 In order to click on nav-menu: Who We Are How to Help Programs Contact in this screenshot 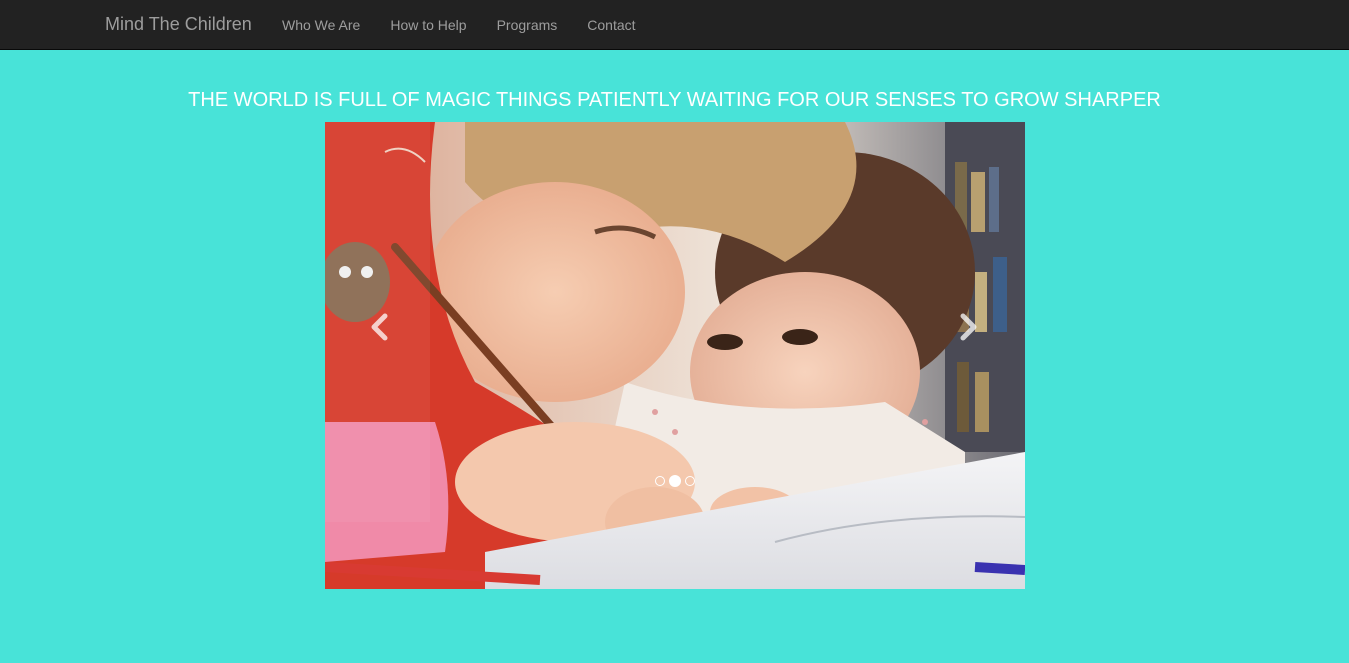, I will do `click(459, 25)`.